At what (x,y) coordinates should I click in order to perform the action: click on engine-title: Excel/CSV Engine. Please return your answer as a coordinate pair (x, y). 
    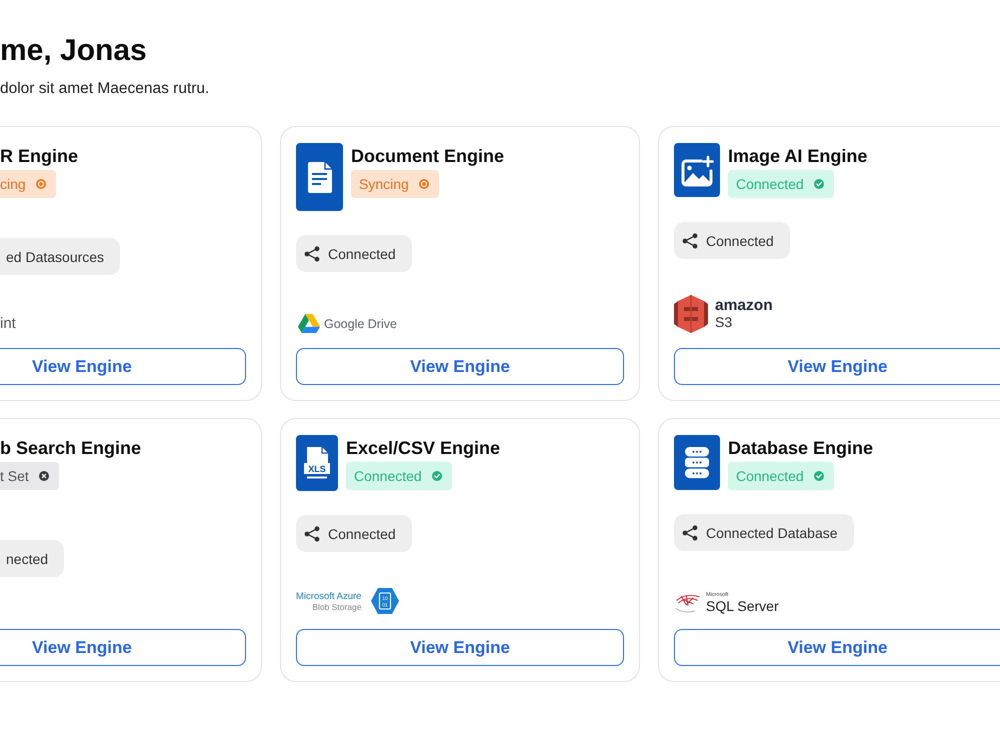
    Looking at the image, I should click on (423, 448).